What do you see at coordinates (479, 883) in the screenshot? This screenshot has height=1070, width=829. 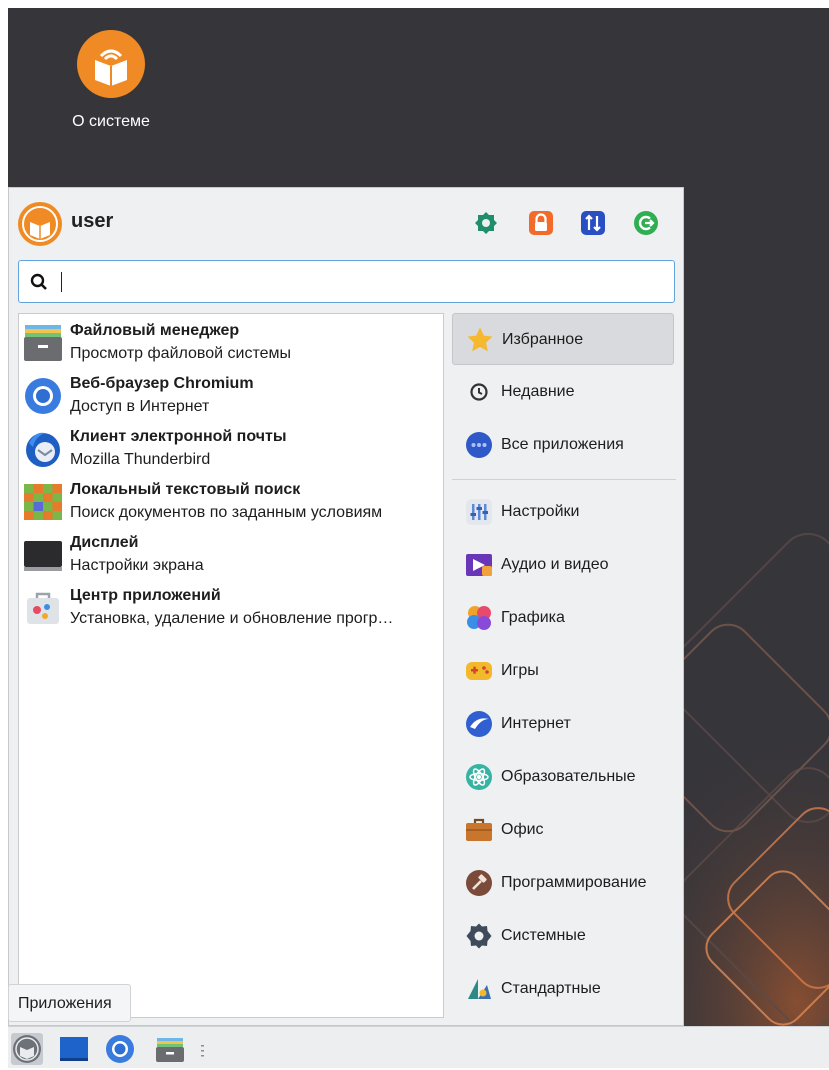 I see `programming-icon` at bounding box center [479, 883].